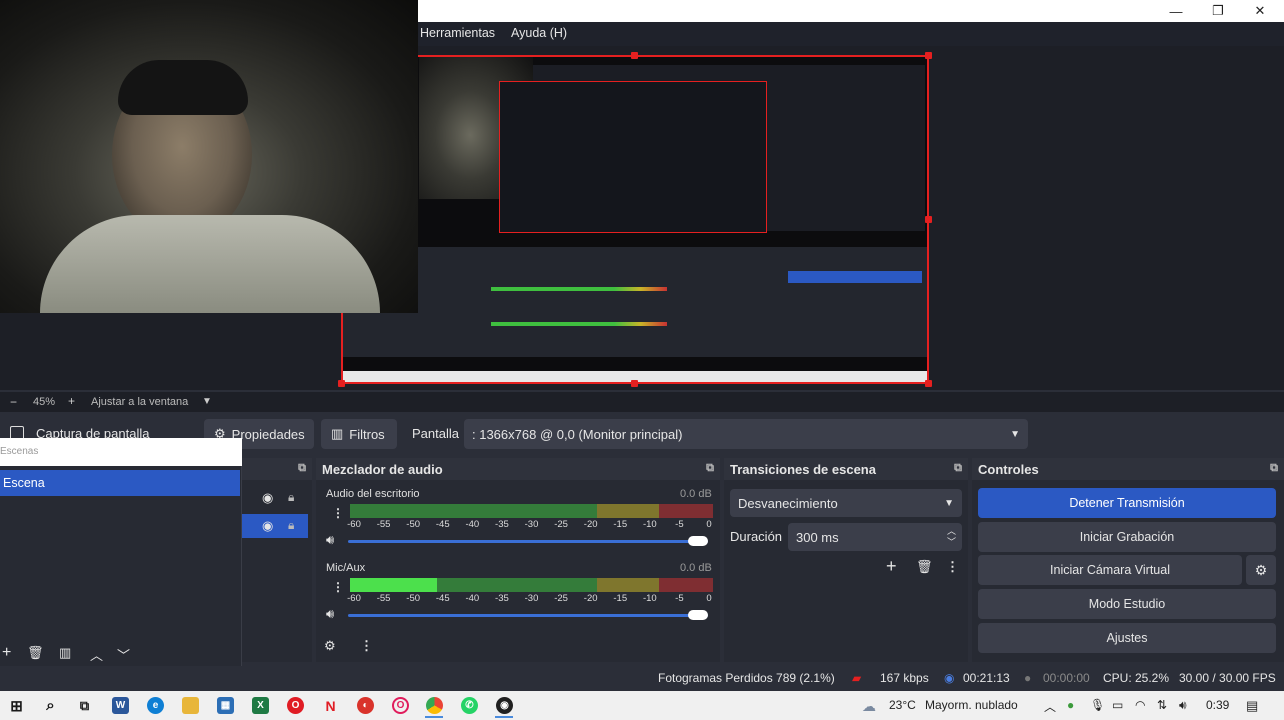  Describe the element at coordinates (504, 705) in the screenshot. I see `obs-icon: ◉` at that location.